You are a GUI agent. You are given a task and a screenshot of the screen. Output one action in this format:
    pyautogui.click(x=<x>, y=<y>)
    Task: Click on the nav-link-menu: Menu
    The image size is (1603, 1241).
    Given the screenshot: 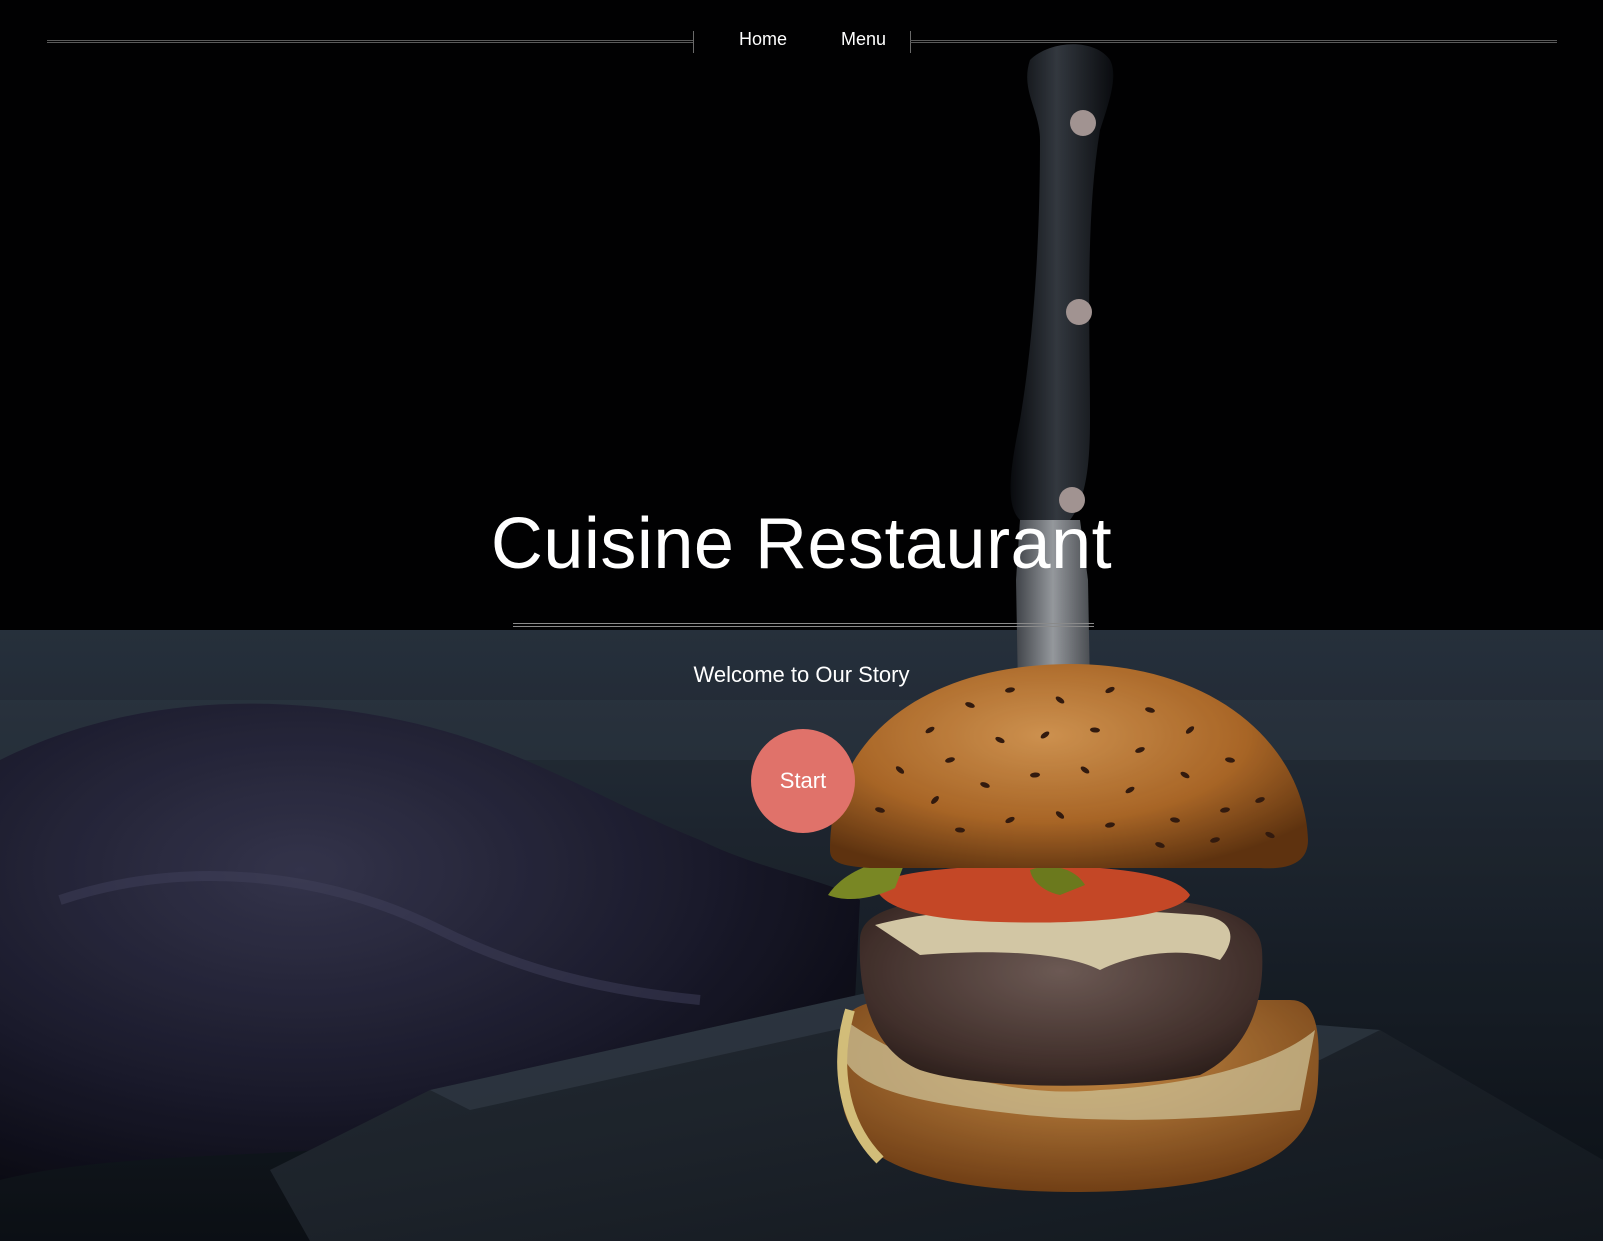 What is the action you would take?
    pyautogui.click(x=863, y=39)
    